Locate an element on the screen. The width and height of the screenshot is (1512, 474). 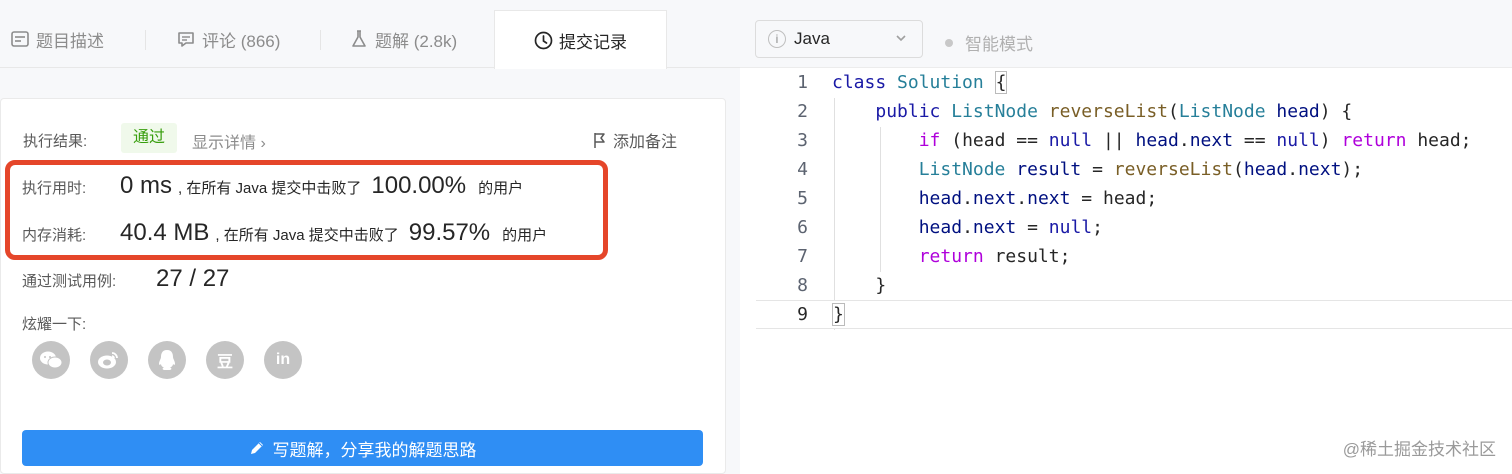
add-note-button: 添加备注 is located at coordinates (635, 140).